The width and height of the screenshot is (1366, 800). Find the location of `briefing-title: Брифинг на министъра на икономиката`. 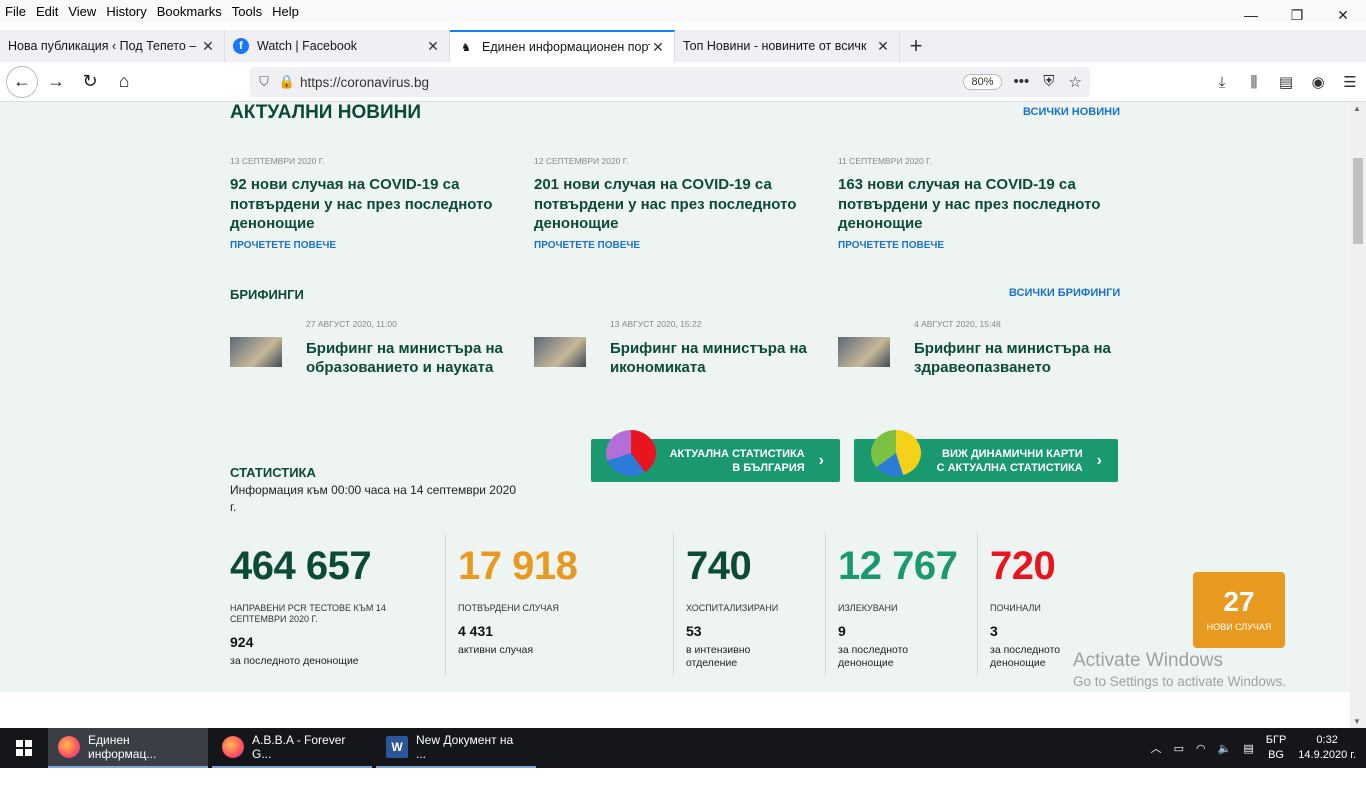

briefing-title: Брифинг на министъра на икономиката is located at coordinates (715, 358).